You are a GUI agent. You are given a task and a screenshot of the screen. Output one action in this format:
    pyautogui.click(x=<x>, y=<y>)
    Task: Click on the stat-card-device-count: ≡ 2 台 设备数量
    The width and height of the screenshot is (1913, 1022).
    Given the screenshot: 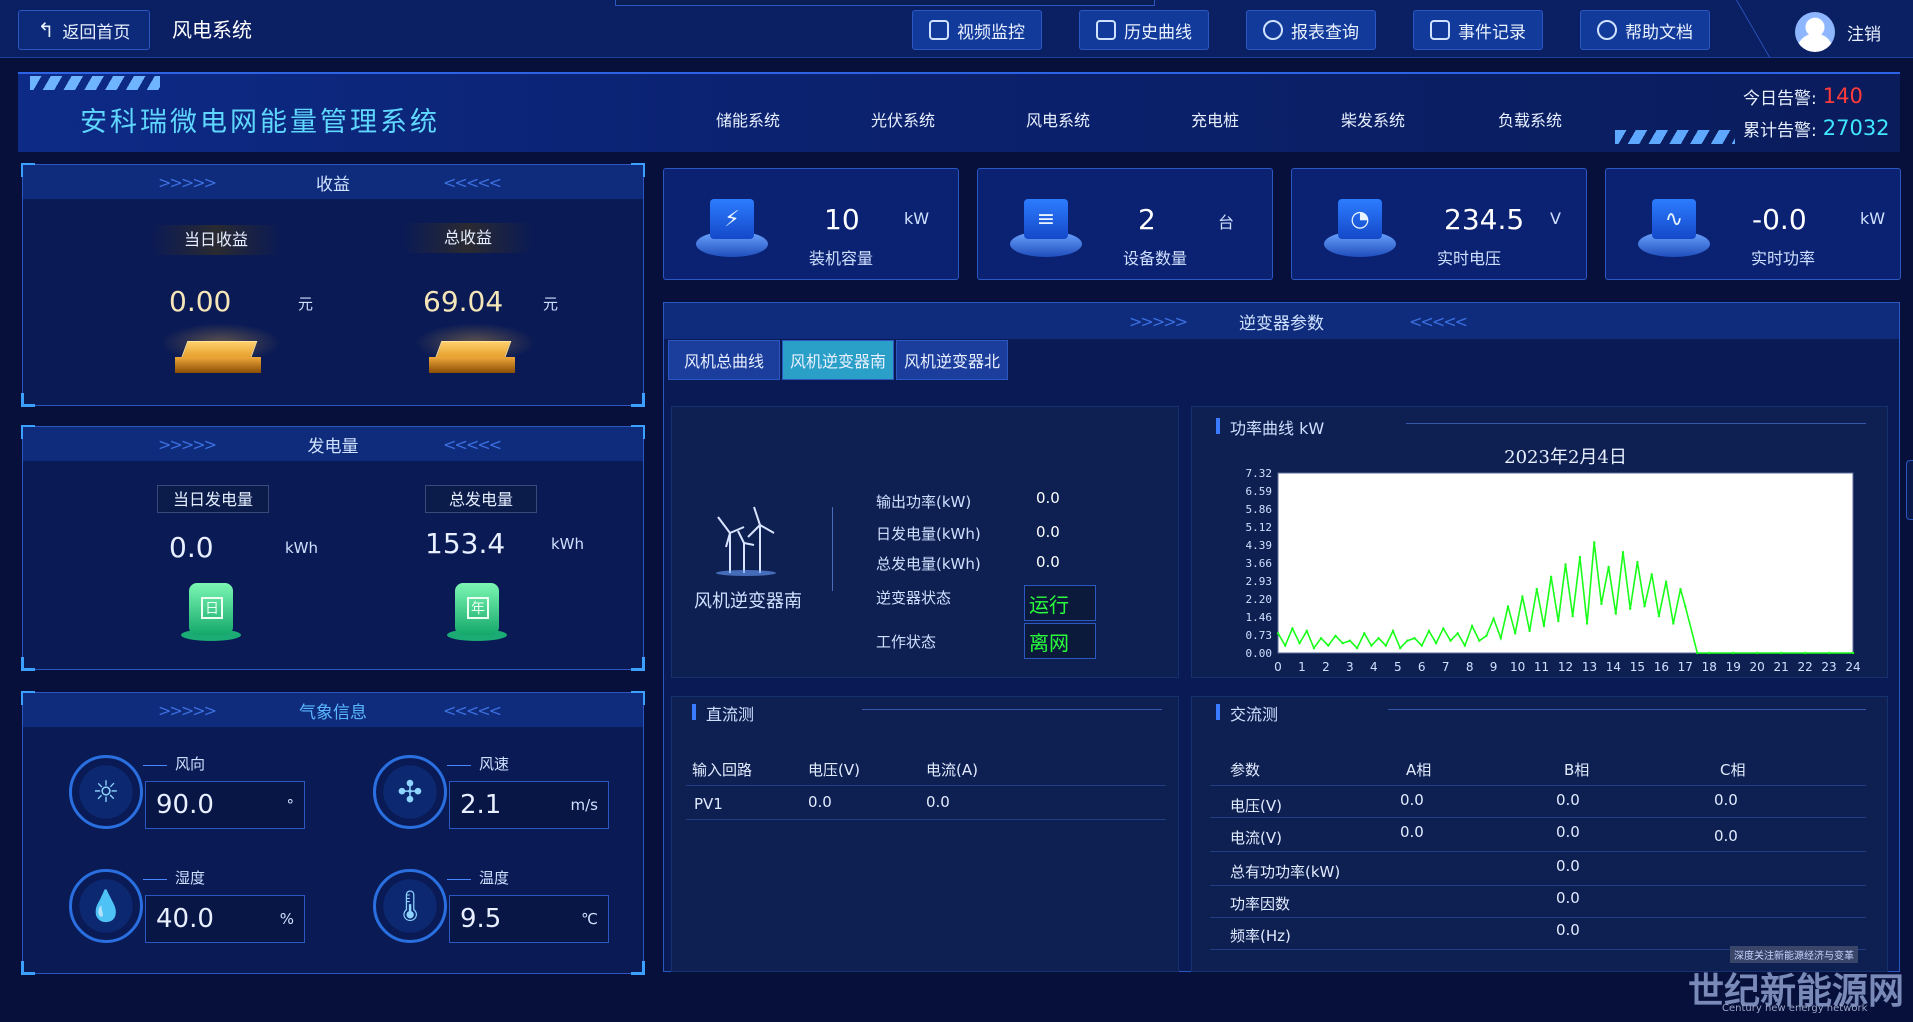 What is the action you would take?
    pyautogui.click(x=1125, y=224)
    